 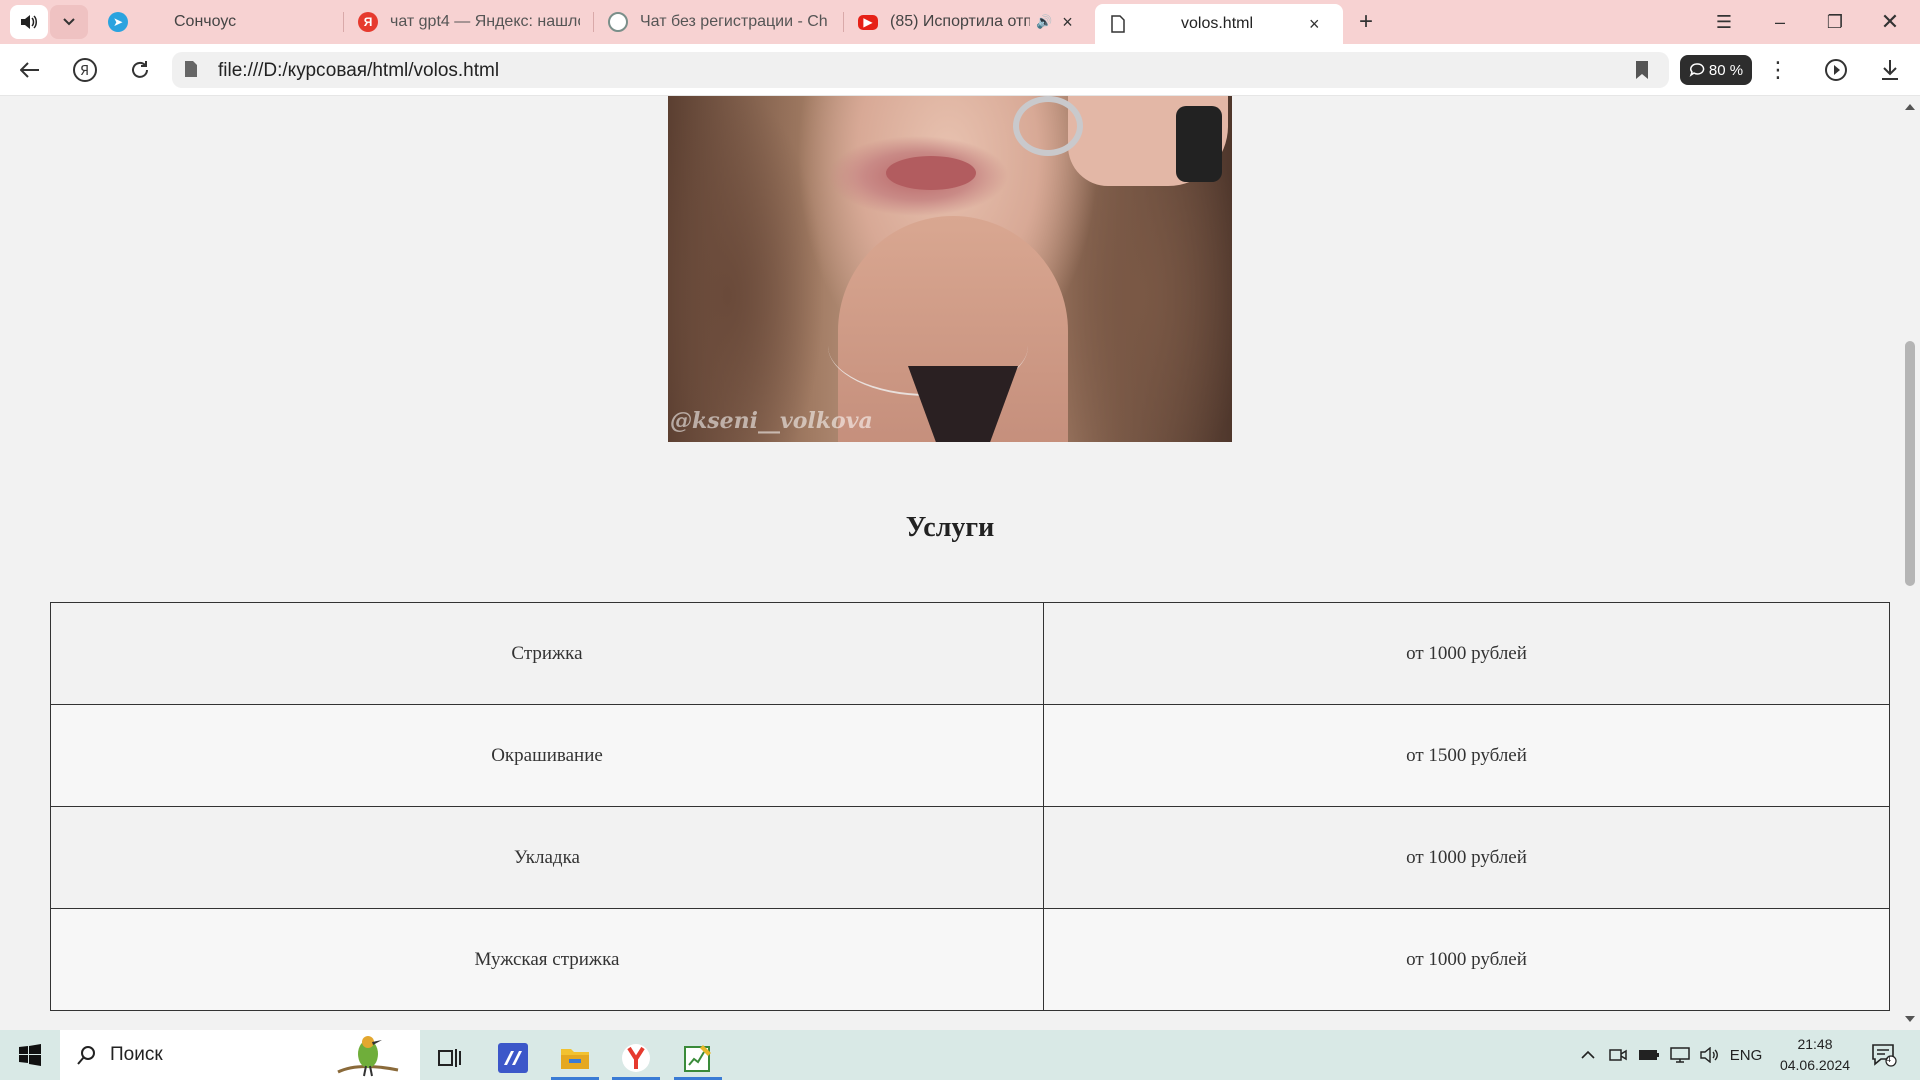 I want to click on more-menu-button: ⋮, so click(x=1778, y=70).